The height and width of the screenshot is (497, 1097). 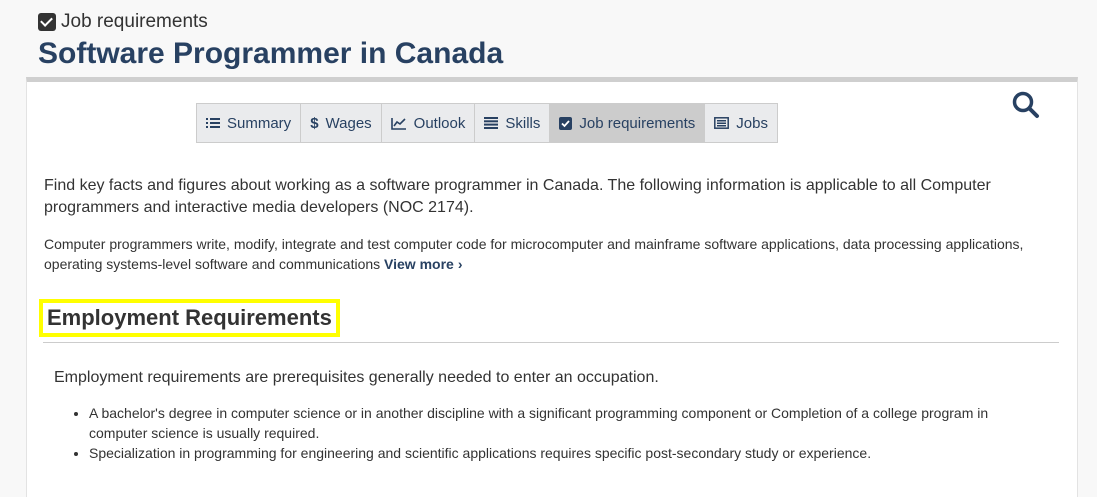 What do you see at coordinates (439, 123) in the screenshot?
I see `tab-label: Outlook` at bounding box center [439, 123].